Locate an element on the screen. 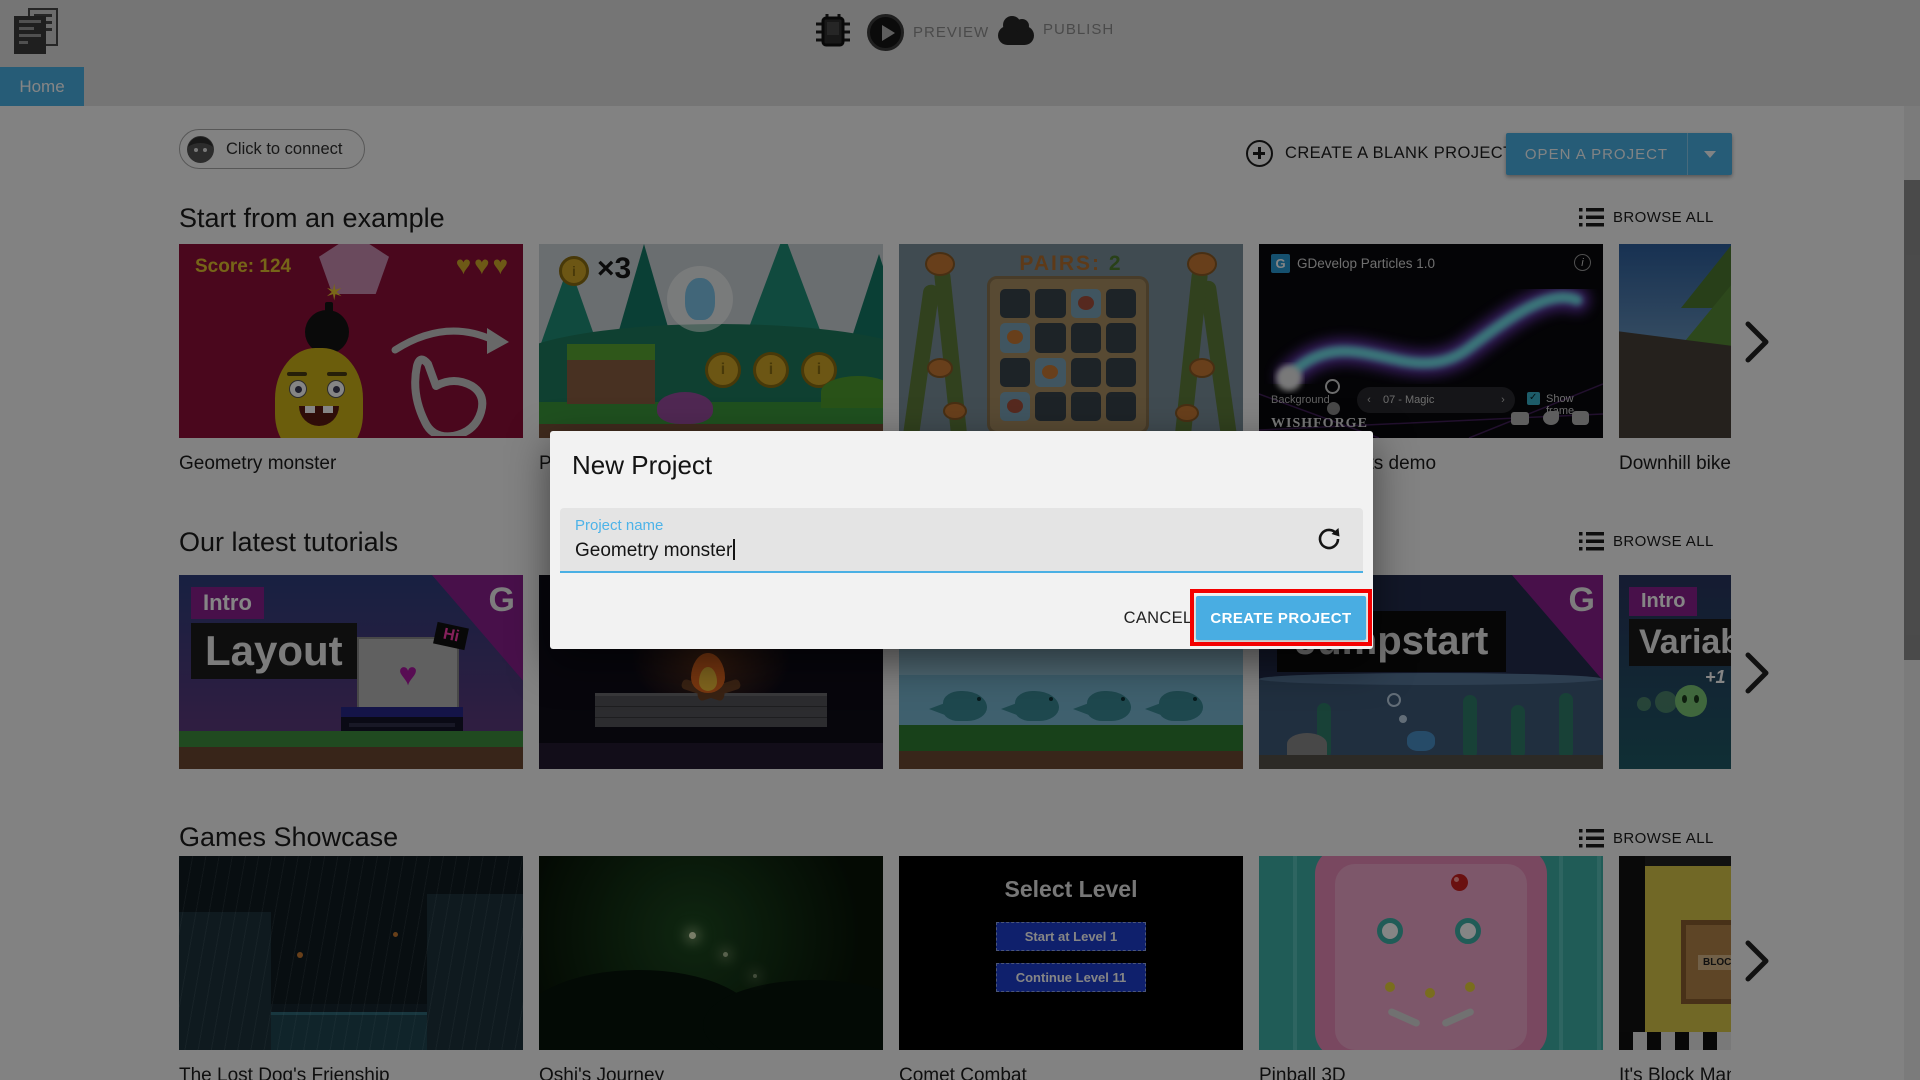 Image resolution: width=1920 pixels, height=1080 pixels. dialog-title: New Project is located at coordinates (642, 465).